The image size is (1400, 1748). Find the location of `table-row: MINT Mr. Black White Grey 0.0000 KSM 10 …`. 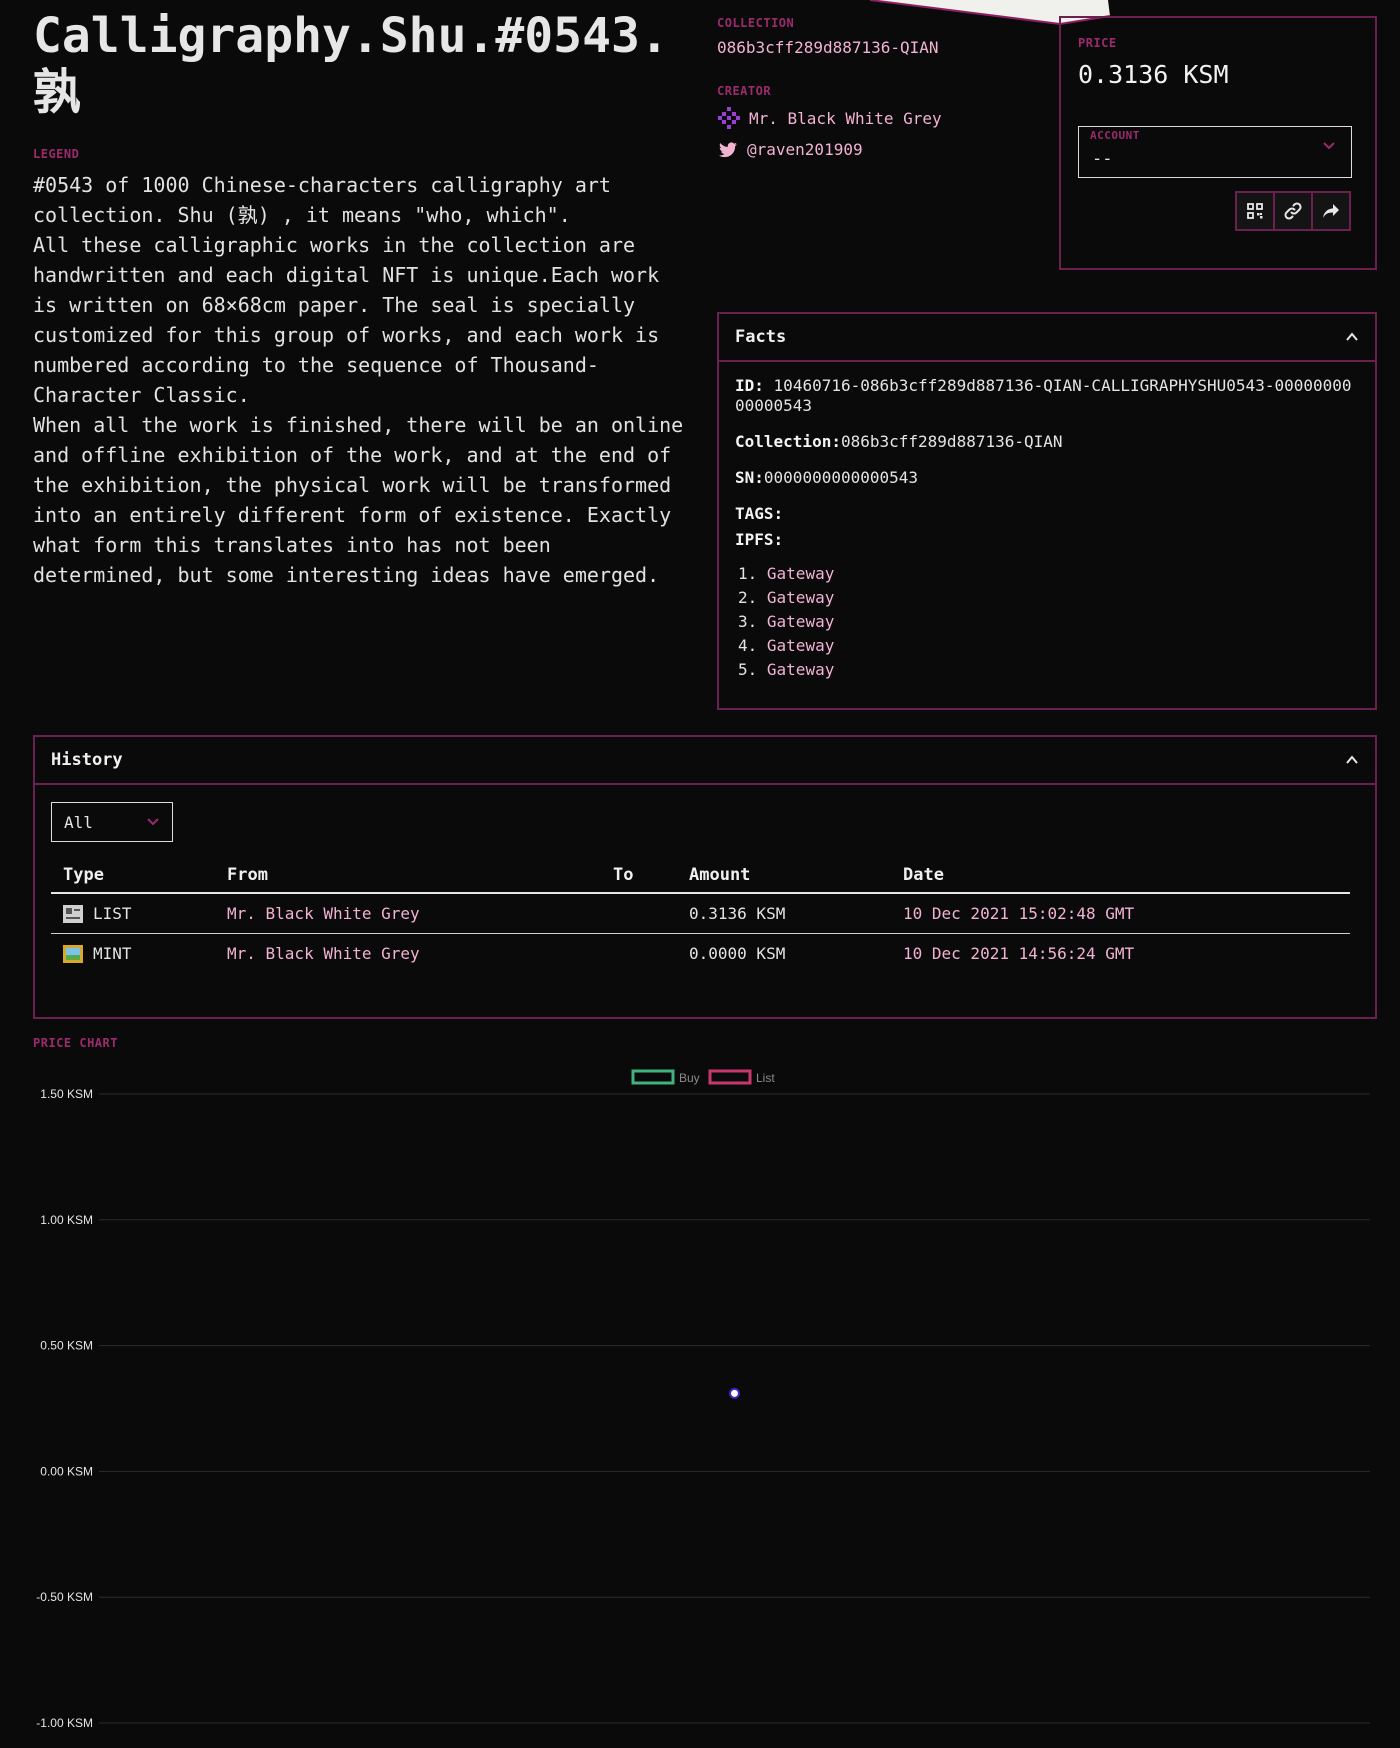

table-row: MINT Mr. Black White Grey 0.0000 KSM 10 … is located at coordinates (700, 953).